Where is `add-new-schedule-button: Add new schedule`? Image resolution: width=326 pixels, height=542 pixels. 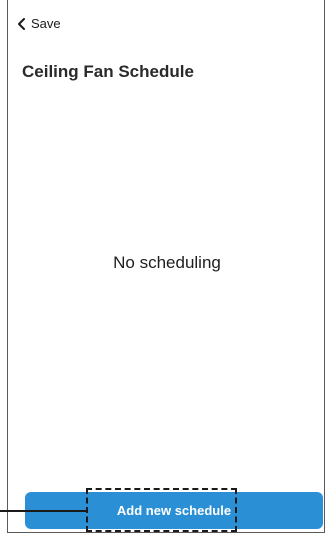 add-new-schedule-button: Add new schedule is located at coordinates (174, 510).